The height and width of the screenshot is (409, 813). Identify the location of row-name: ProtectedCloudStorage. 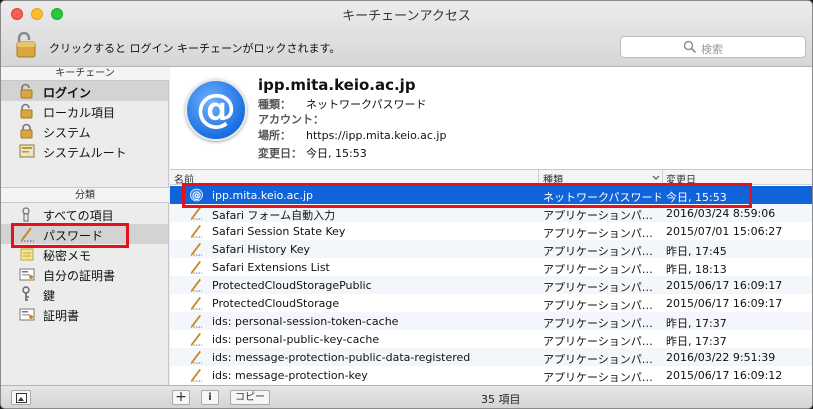
(276, 303).